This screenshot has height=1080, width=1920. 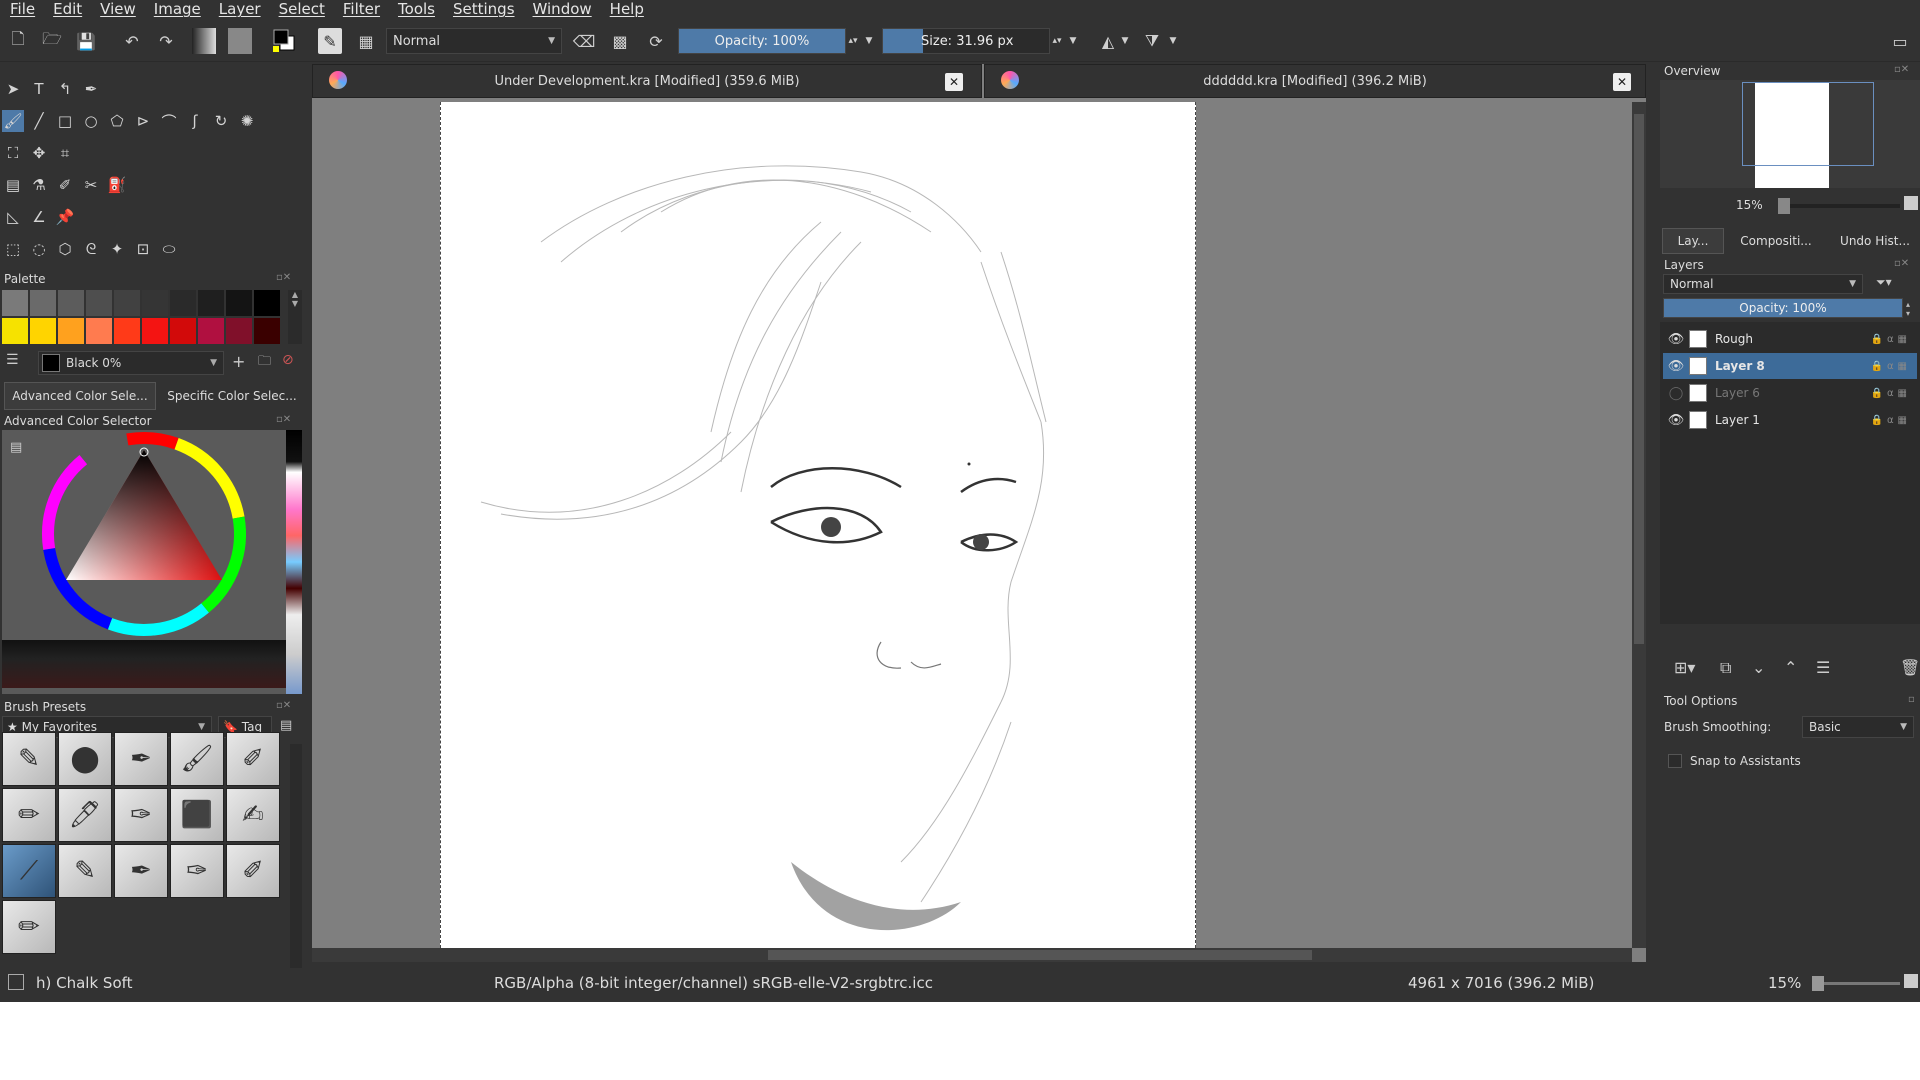 I want to click on tab-dddddd: dddddd.kra [Modified] (396.2 MiB) ✕, so click(x=1315, y=81).